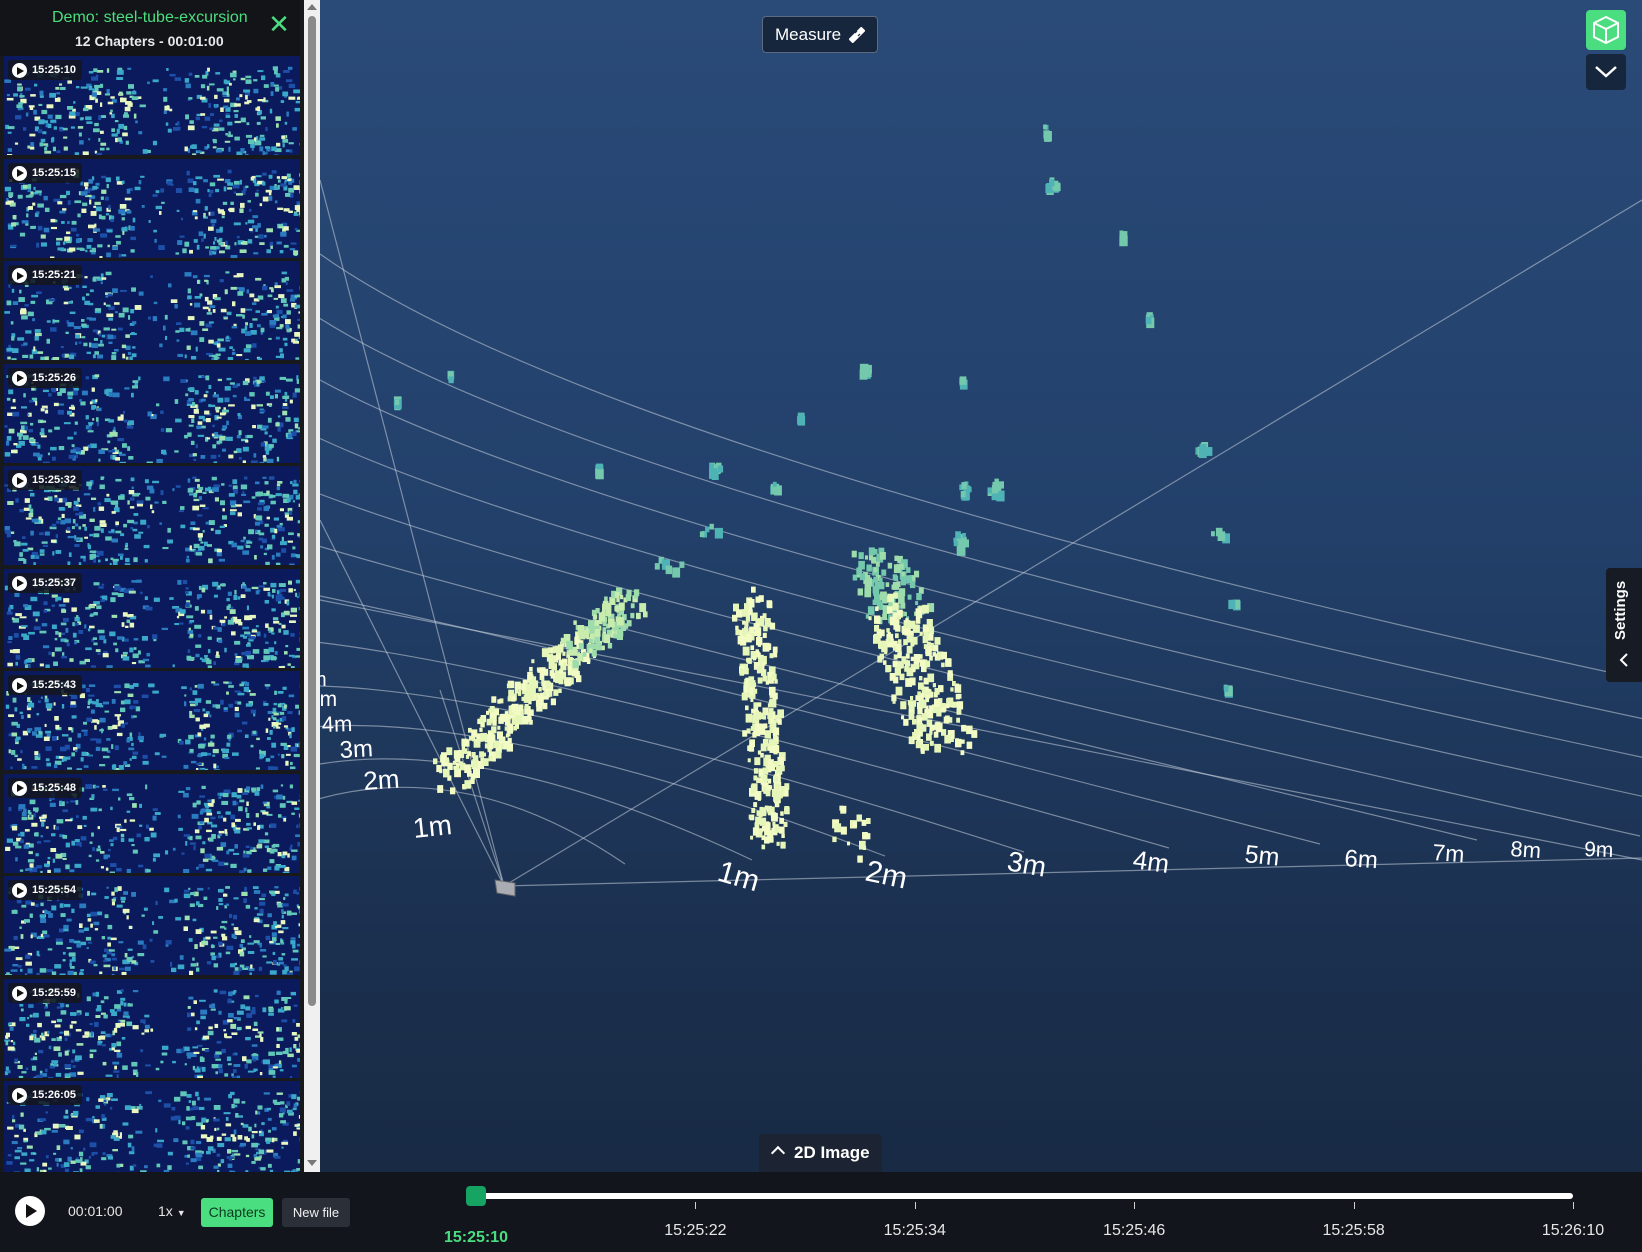  What do you see at coordinates (172, 1211) in the screenshot?
I see `speed-select: 1x ▼` at bounding box center [172, 1211].